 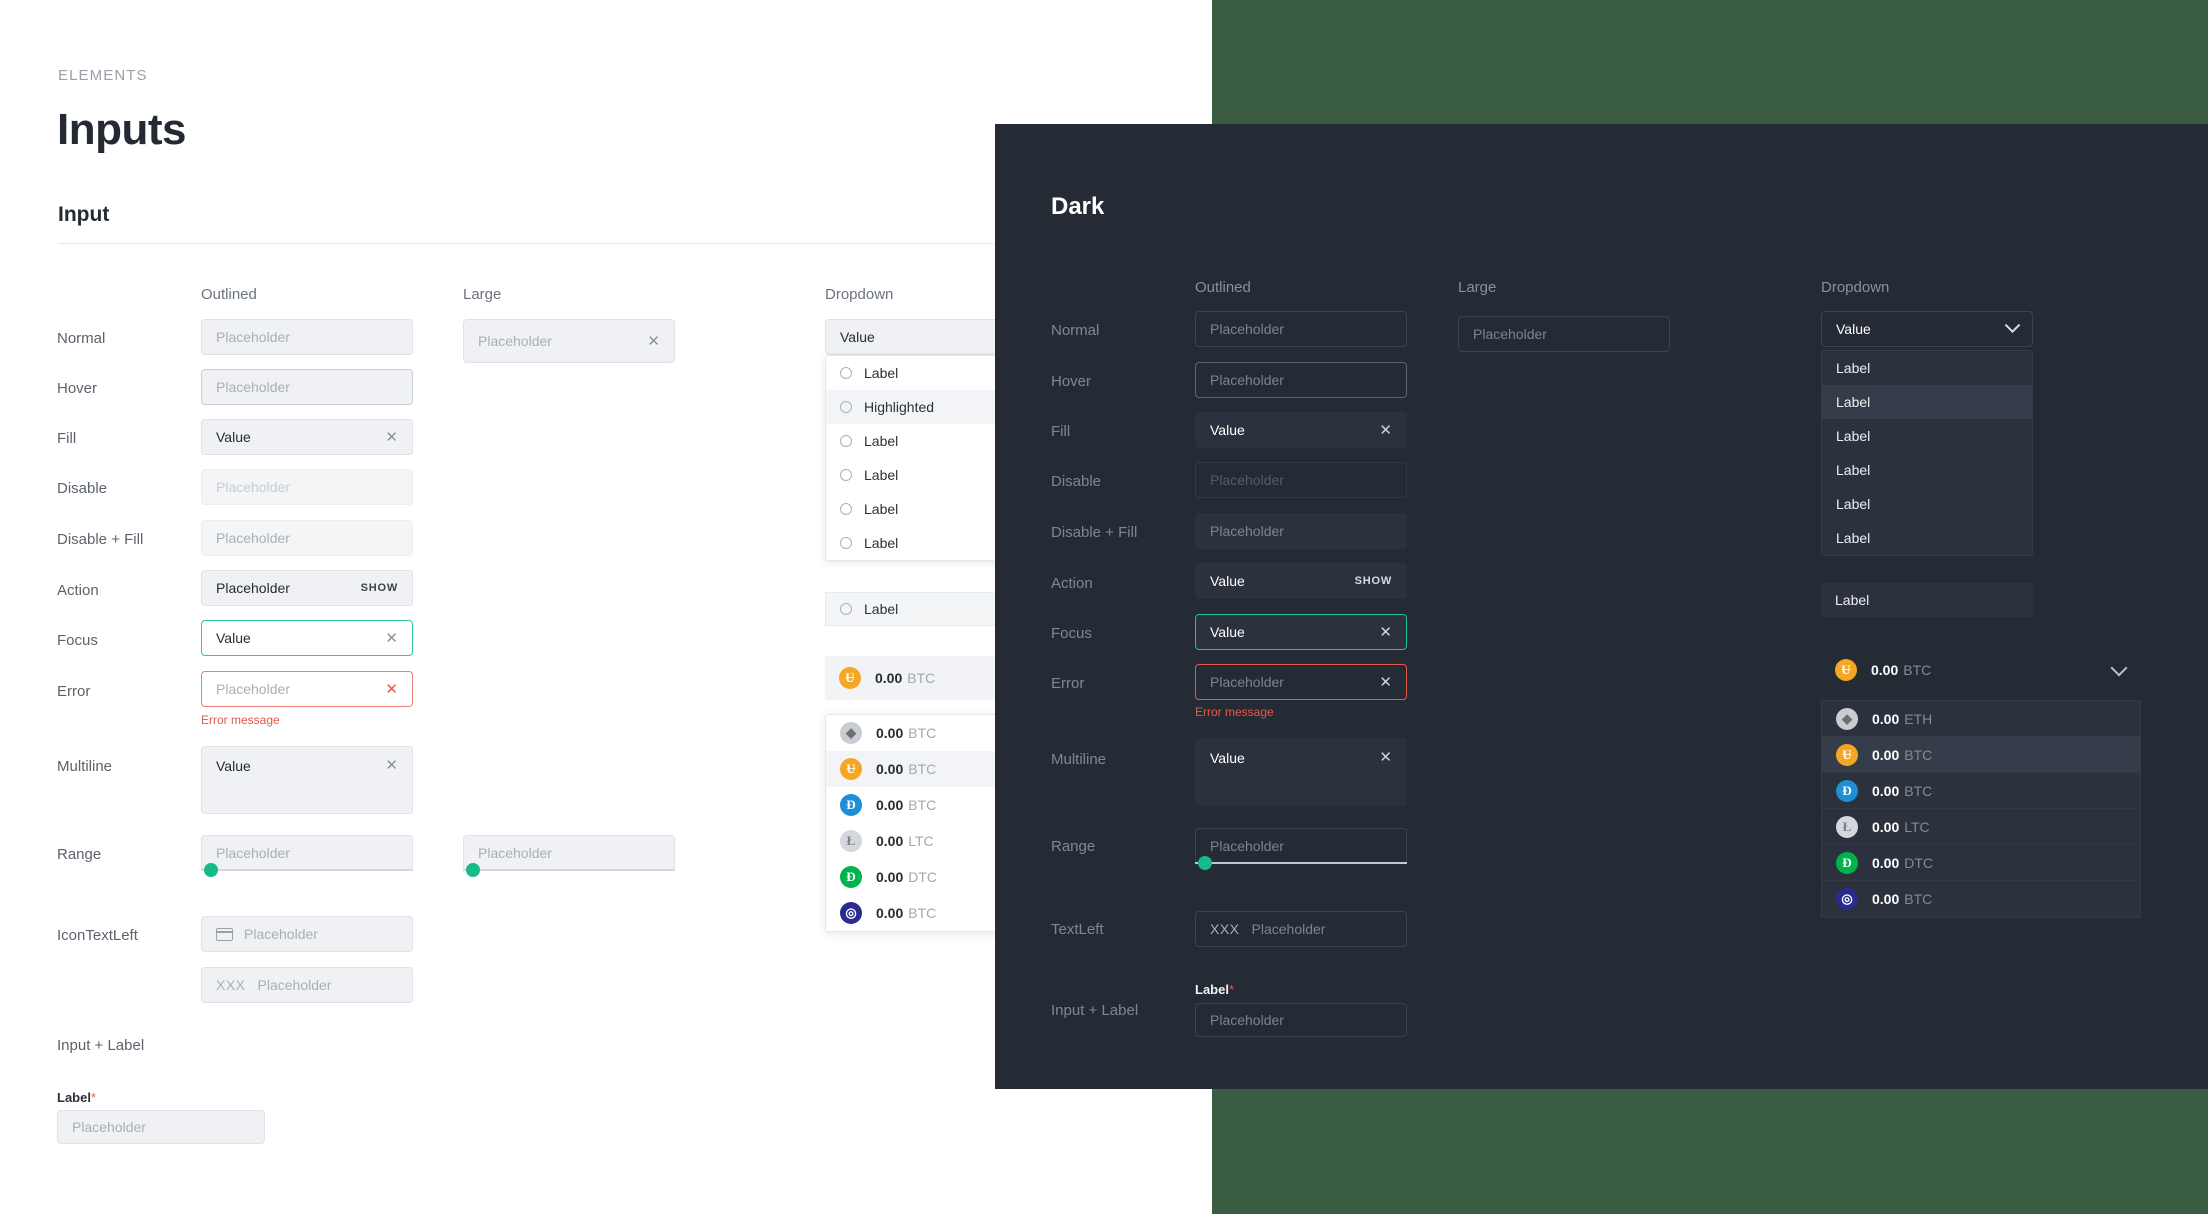 What do you see at coordinates (1564, 334) in the screenshot?
I see `dark-input-large-normal: Placeholder` at bounding box center [1564, 334].